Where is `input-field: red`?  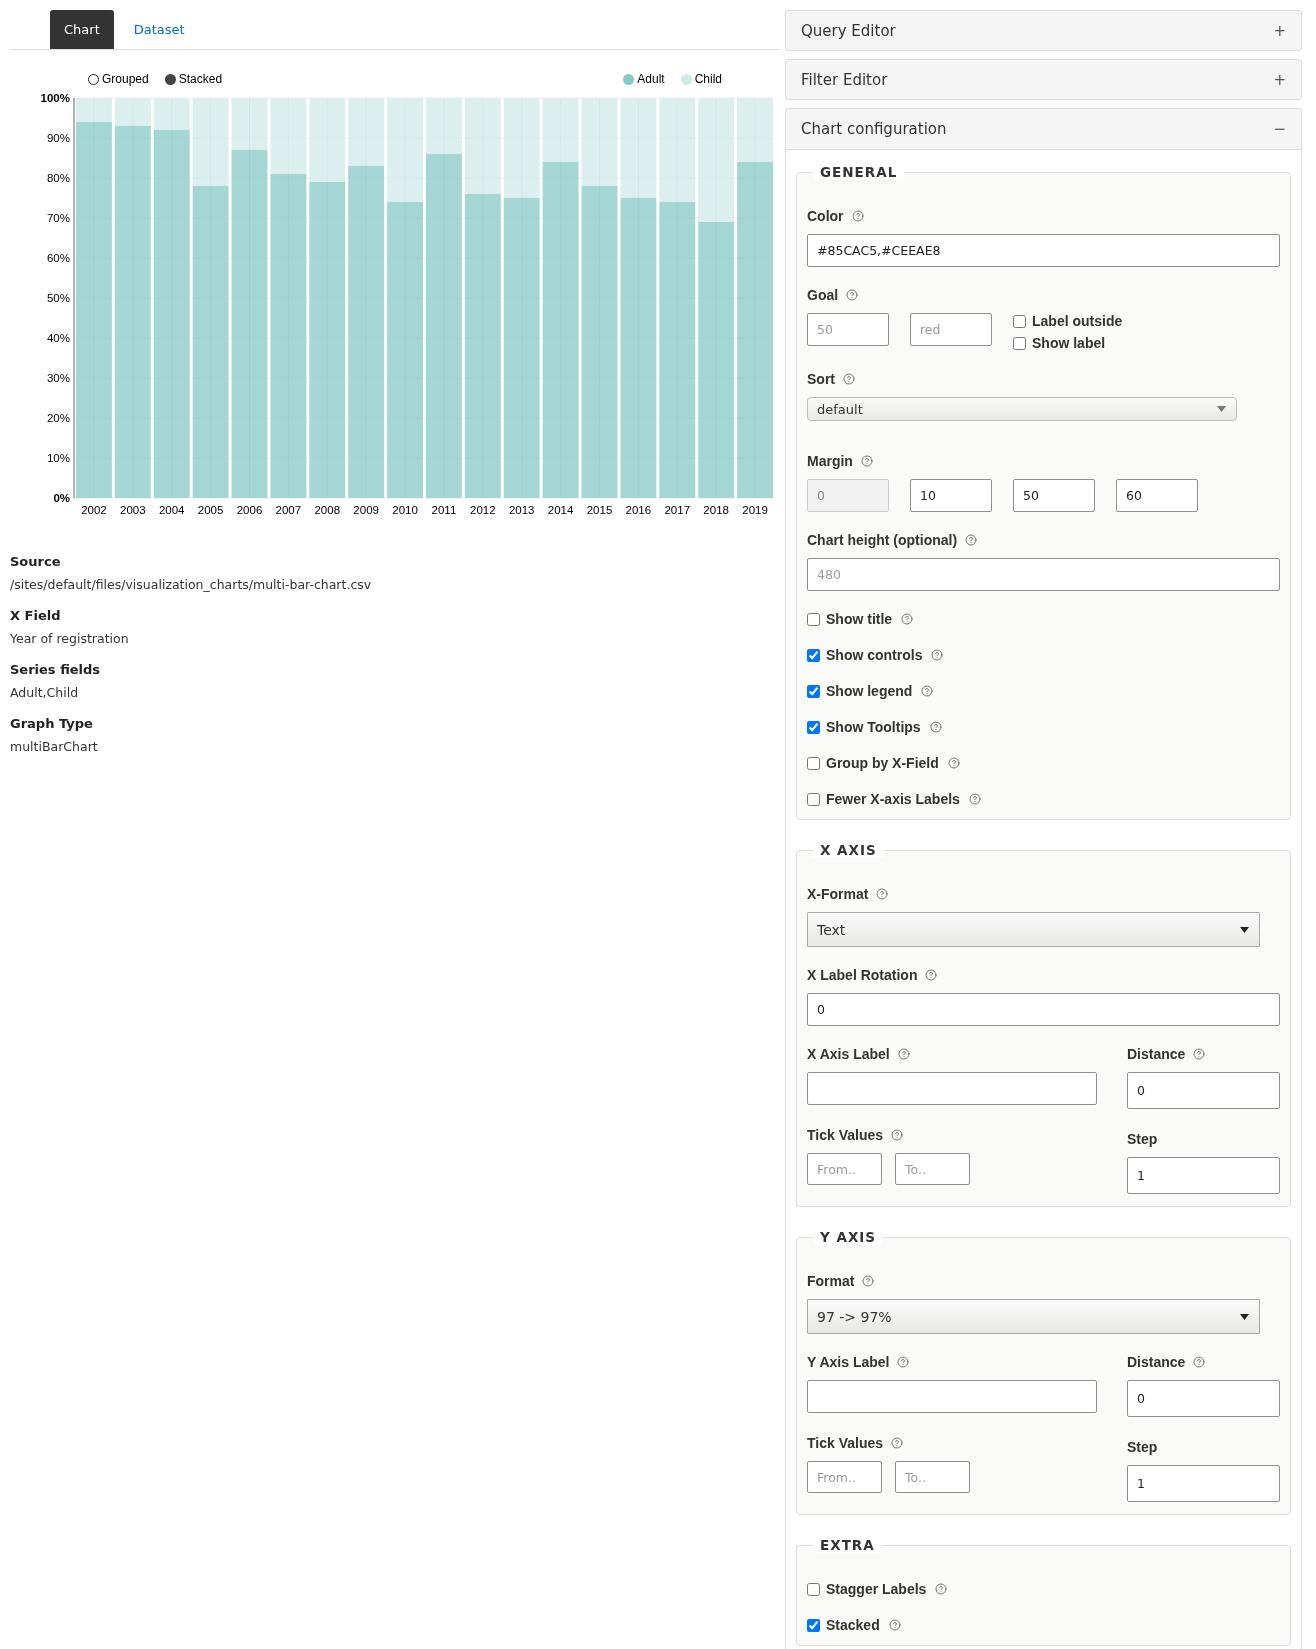
input-field: red is located at coordinates (951, 329).